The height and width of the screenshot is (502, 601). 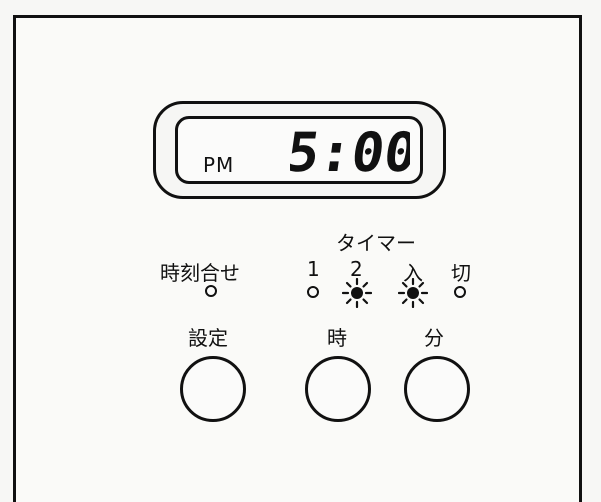 What do you see at coordinates (313, 292) in the screenshot?
I see `timer-mode-1-lamp-off` at bounding box center [313, 292].